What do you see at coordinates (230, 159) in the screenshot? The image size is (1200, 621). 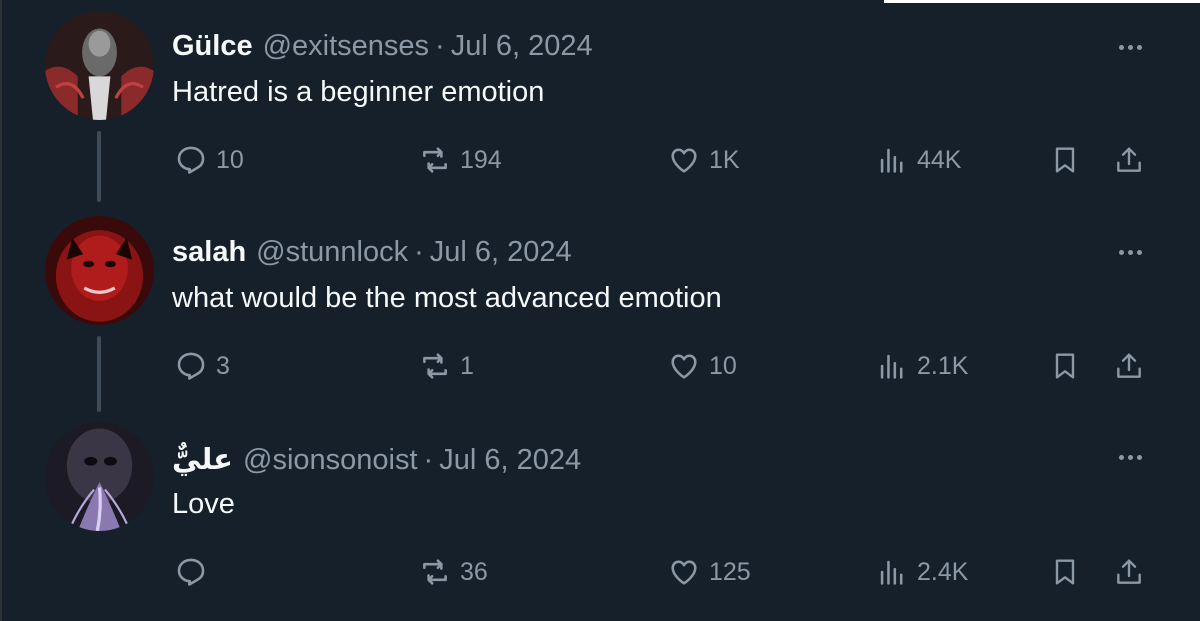 I see `reply-count: 10` at bounding box center [230, 159].